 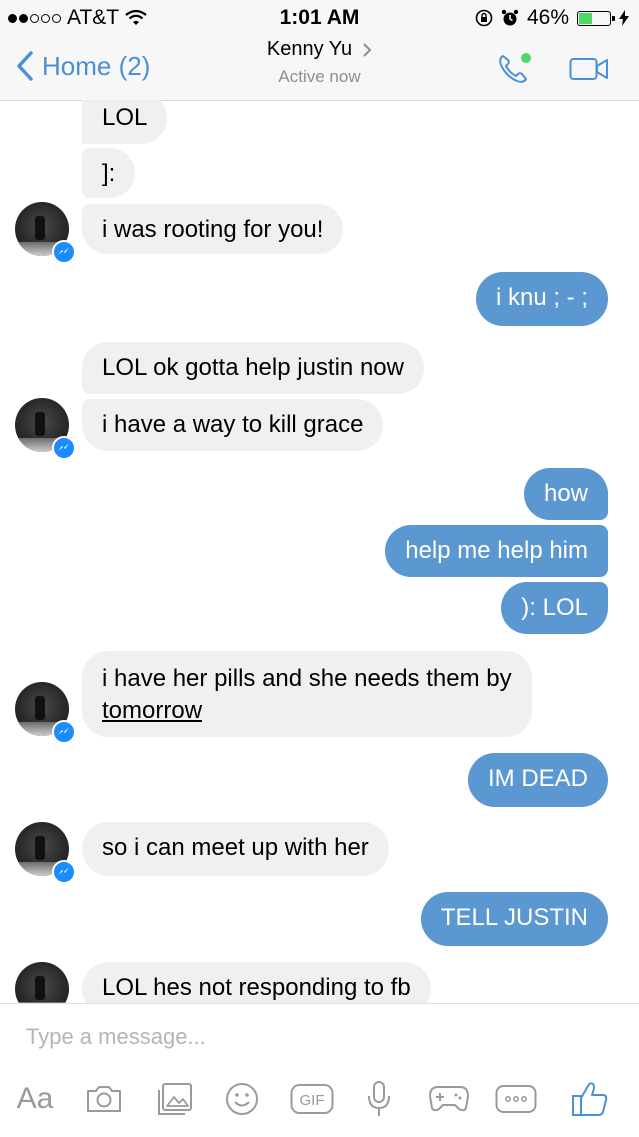 I want to click on message-text: LOL ok gotta help justin now, so click(x=253, y=367).